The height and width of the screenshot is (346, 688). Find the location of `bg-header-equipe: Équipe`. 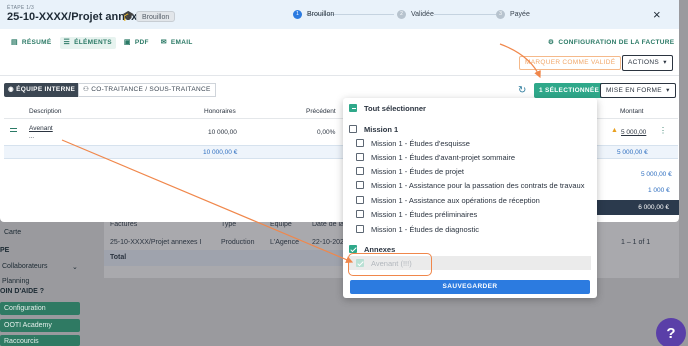

bg-header-equipe: Équipe is located at coordinates (281, 224).